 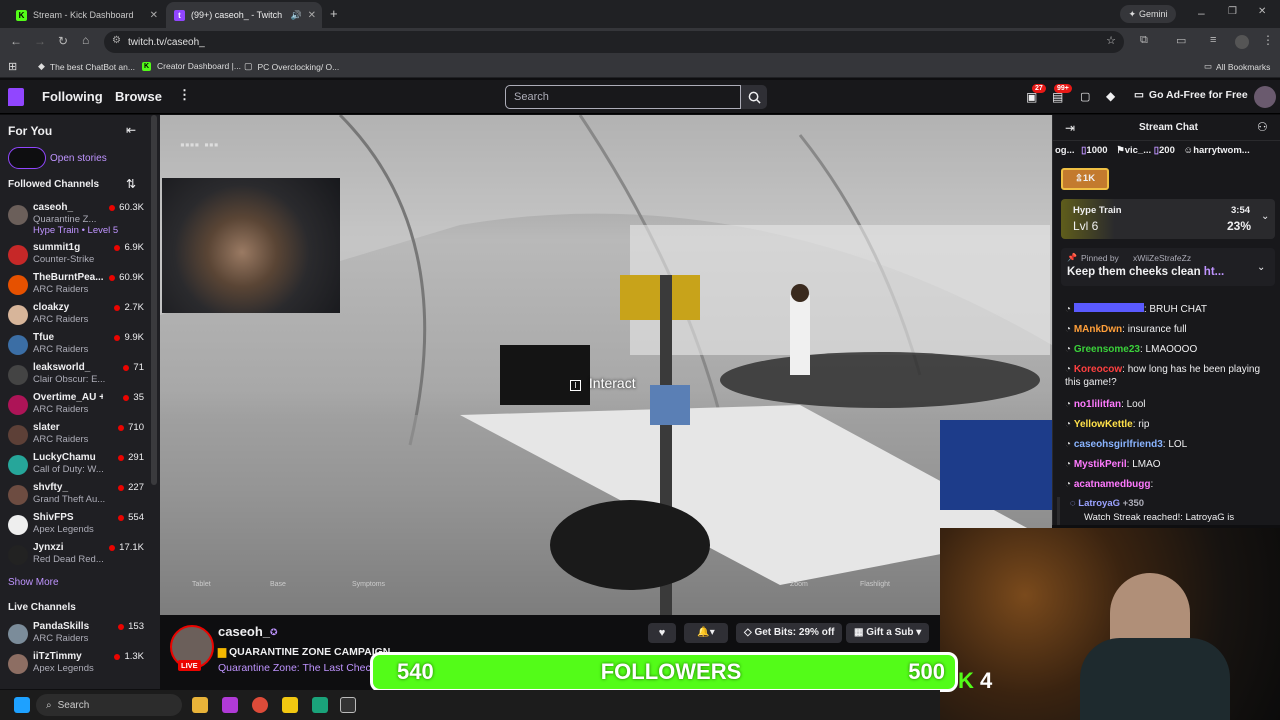 I want to click on chrome-icon, so click(x=260, y=705).